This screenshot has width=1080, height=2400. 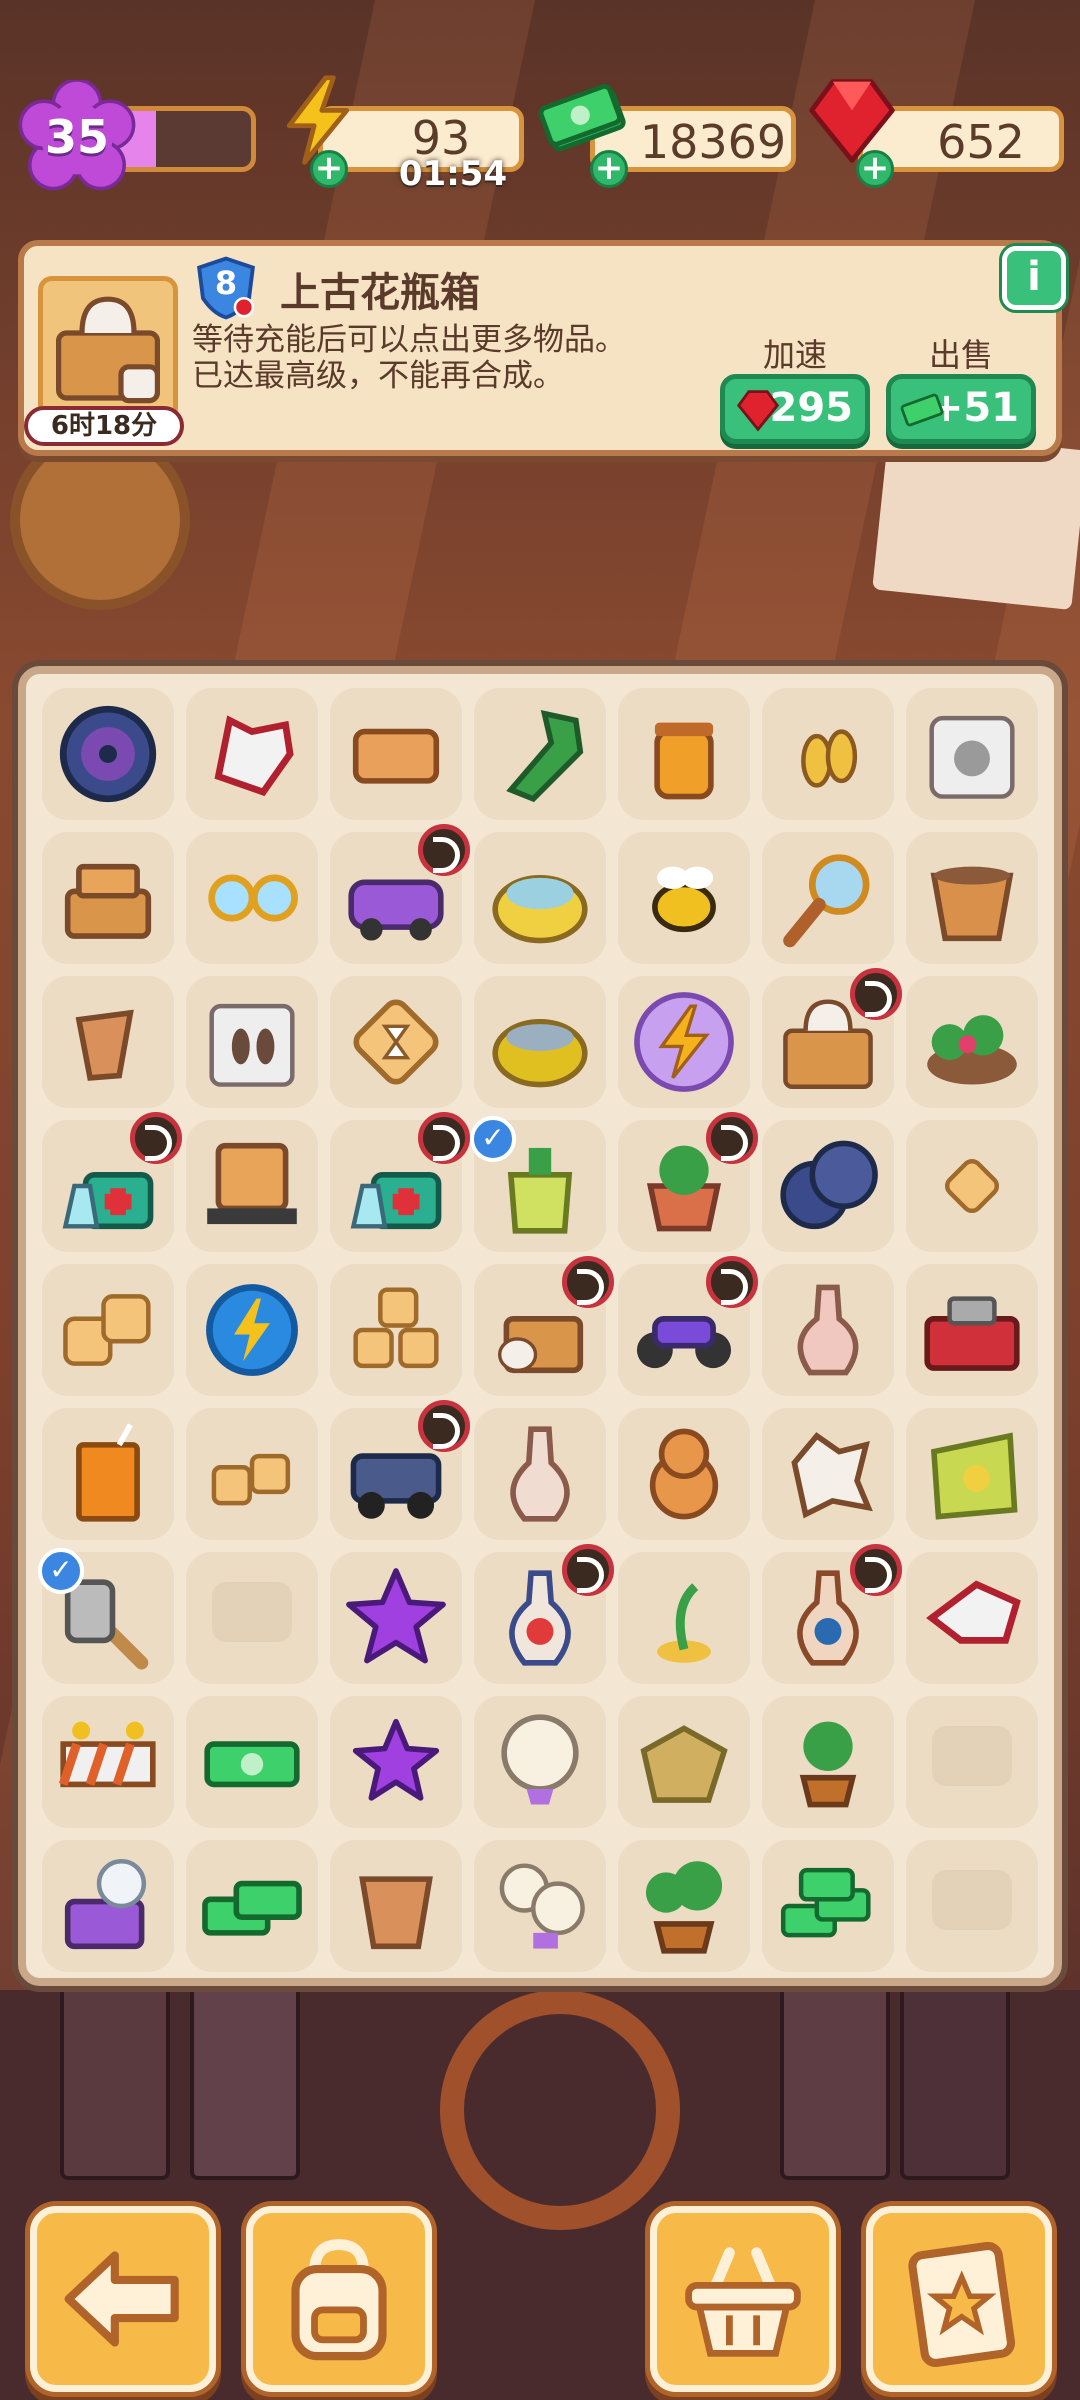 I want to click on gem-value: 652, so click(x=981, y=142).